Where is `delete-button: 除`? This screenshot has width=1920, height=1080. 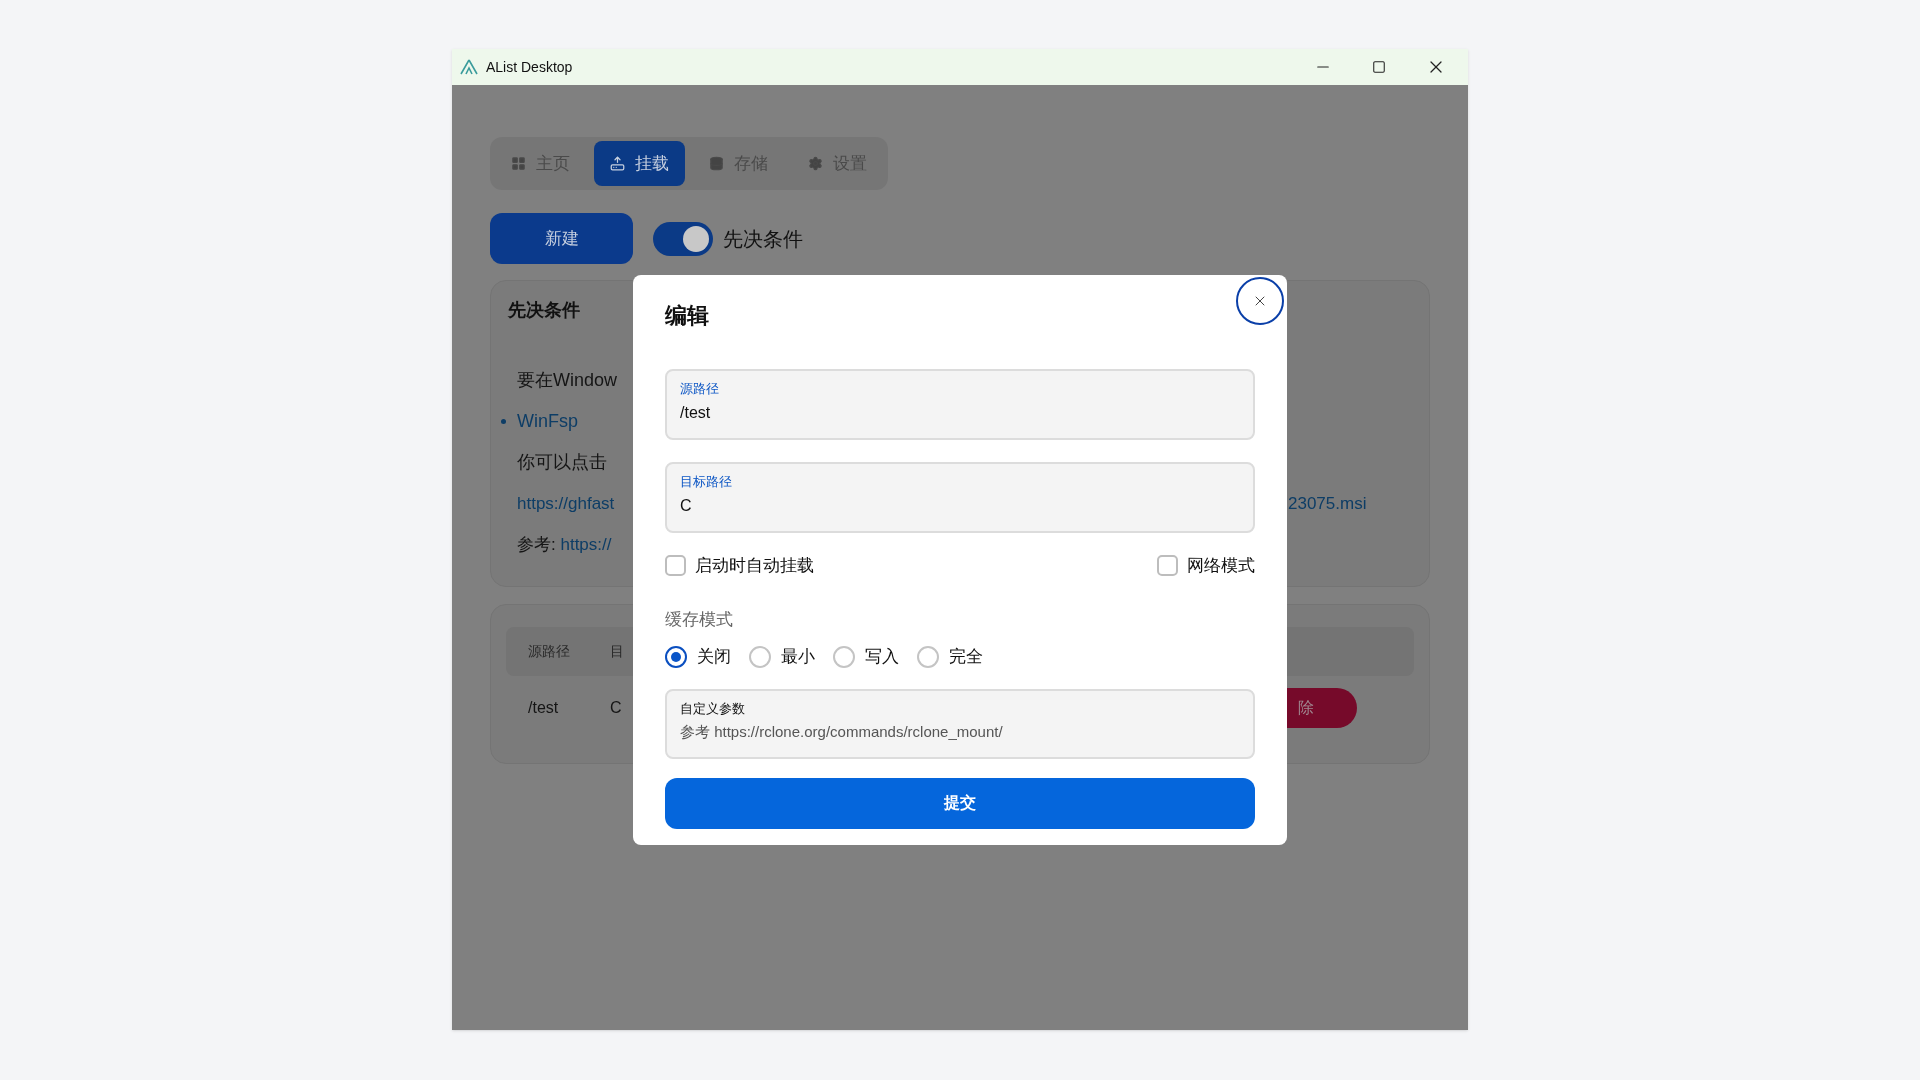 delete-button: 除 is located at coordinates (1321, 708).